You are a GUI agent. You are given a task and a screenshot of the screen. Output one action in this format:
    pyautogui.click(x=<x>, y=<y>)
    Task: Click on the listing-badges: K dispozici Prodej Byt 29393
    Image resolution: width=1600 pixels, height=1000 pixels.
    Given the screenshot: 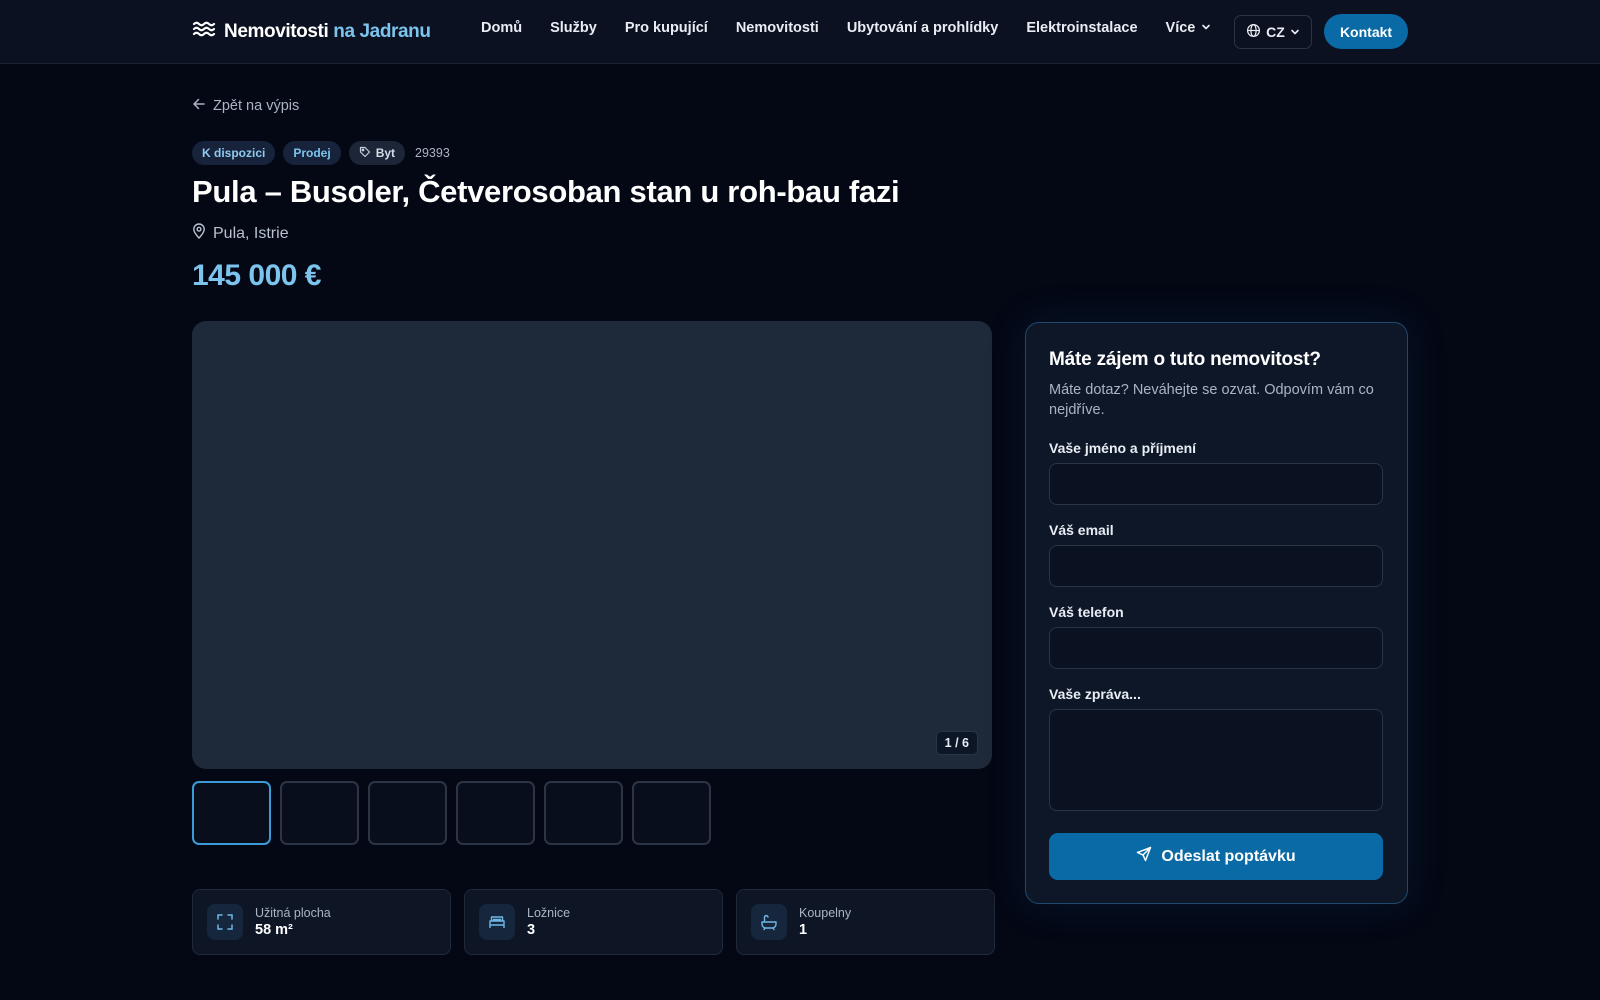 What is the action you would take?
    pyautogui.click(x=321, y=153)
    